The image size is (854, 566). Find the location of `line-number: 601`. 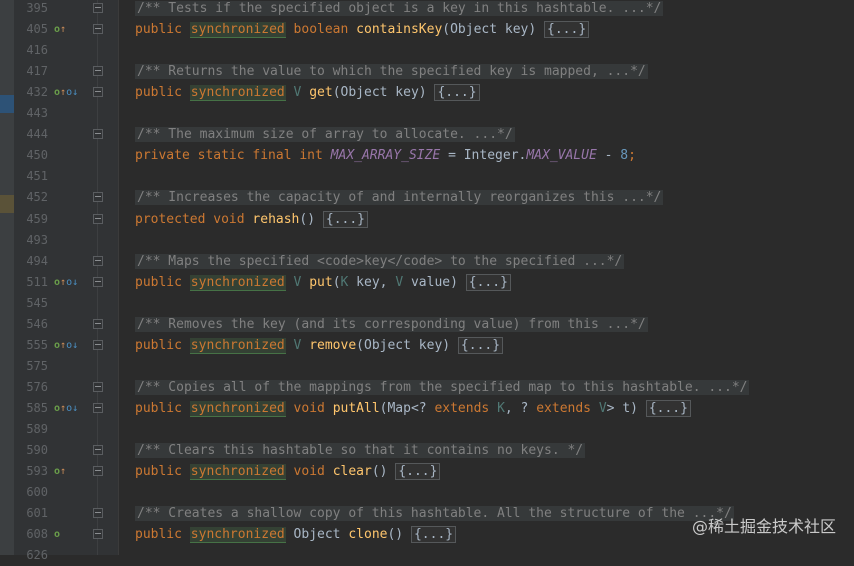

line-number: 601 is located at coordinates (37, 513).